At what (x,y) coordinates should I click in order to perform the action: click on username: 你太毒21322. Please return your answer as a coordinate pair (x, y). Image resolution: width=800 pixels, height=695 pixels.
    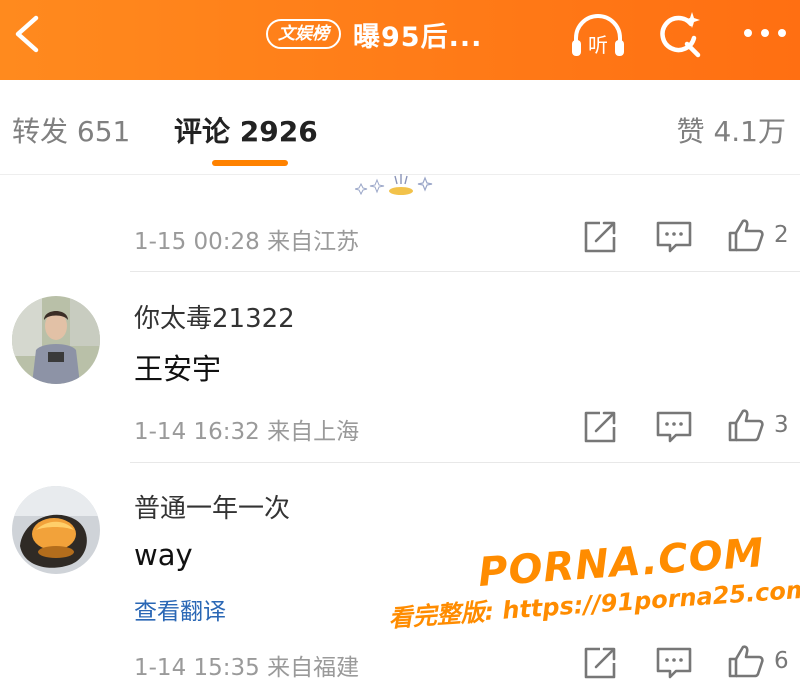
    Looking at the image, I should click on (214, 316).